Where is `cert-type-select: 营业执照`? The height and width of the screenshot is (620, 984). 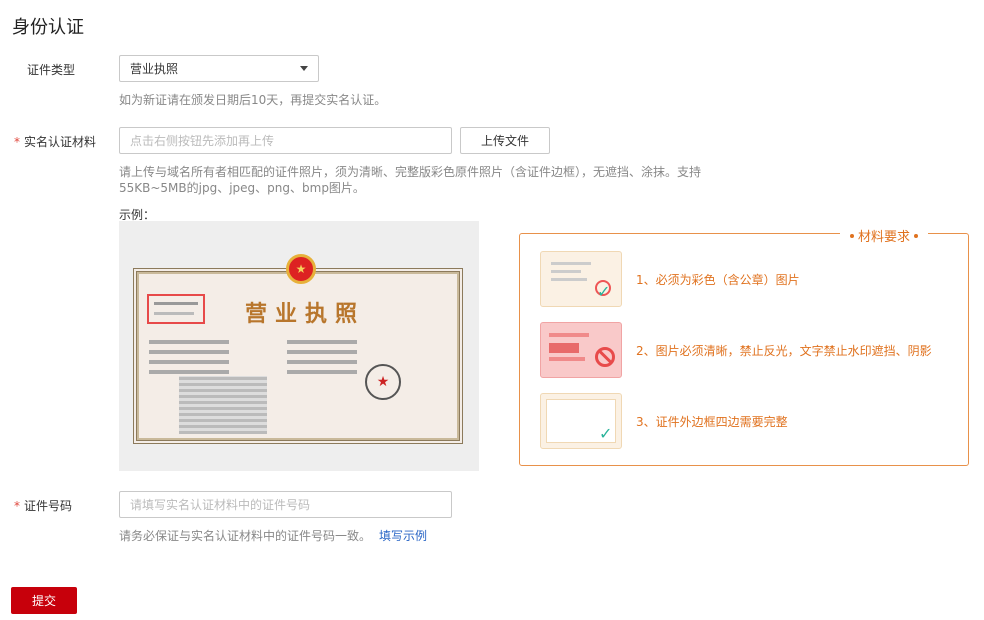 cert-type-select: 营业执照 is located at coordinates (219, 68).